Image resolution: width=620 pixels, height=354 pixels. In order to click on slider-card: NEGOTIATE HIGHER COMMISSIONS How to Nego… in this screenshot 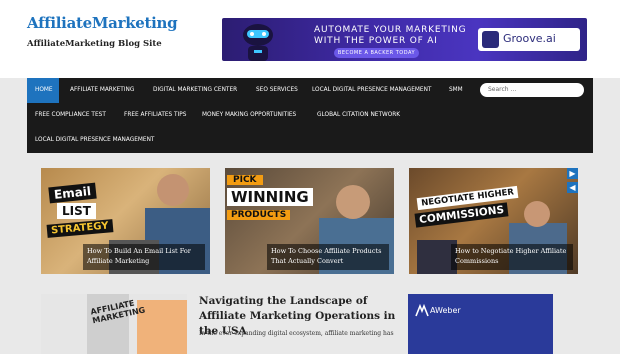, I will do `click(493, 221)`.